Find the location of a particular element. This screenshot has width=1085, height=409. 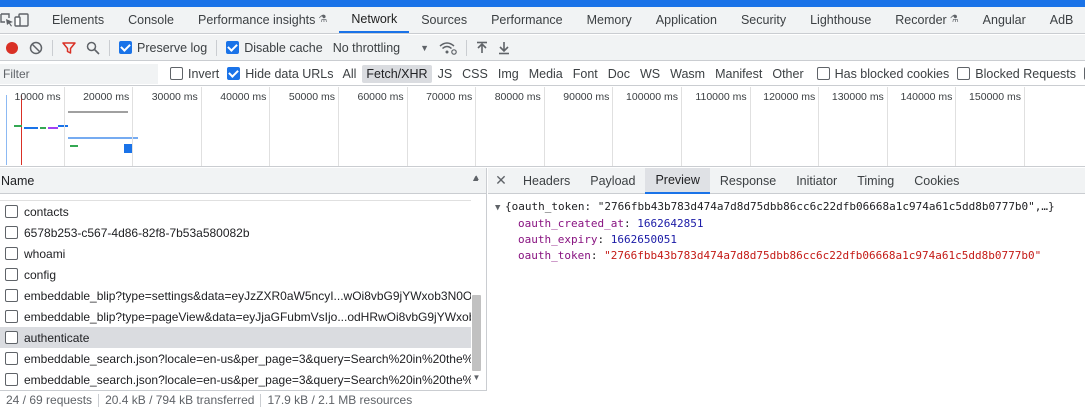

toolbar-separator is located at coordinates (52, 47).